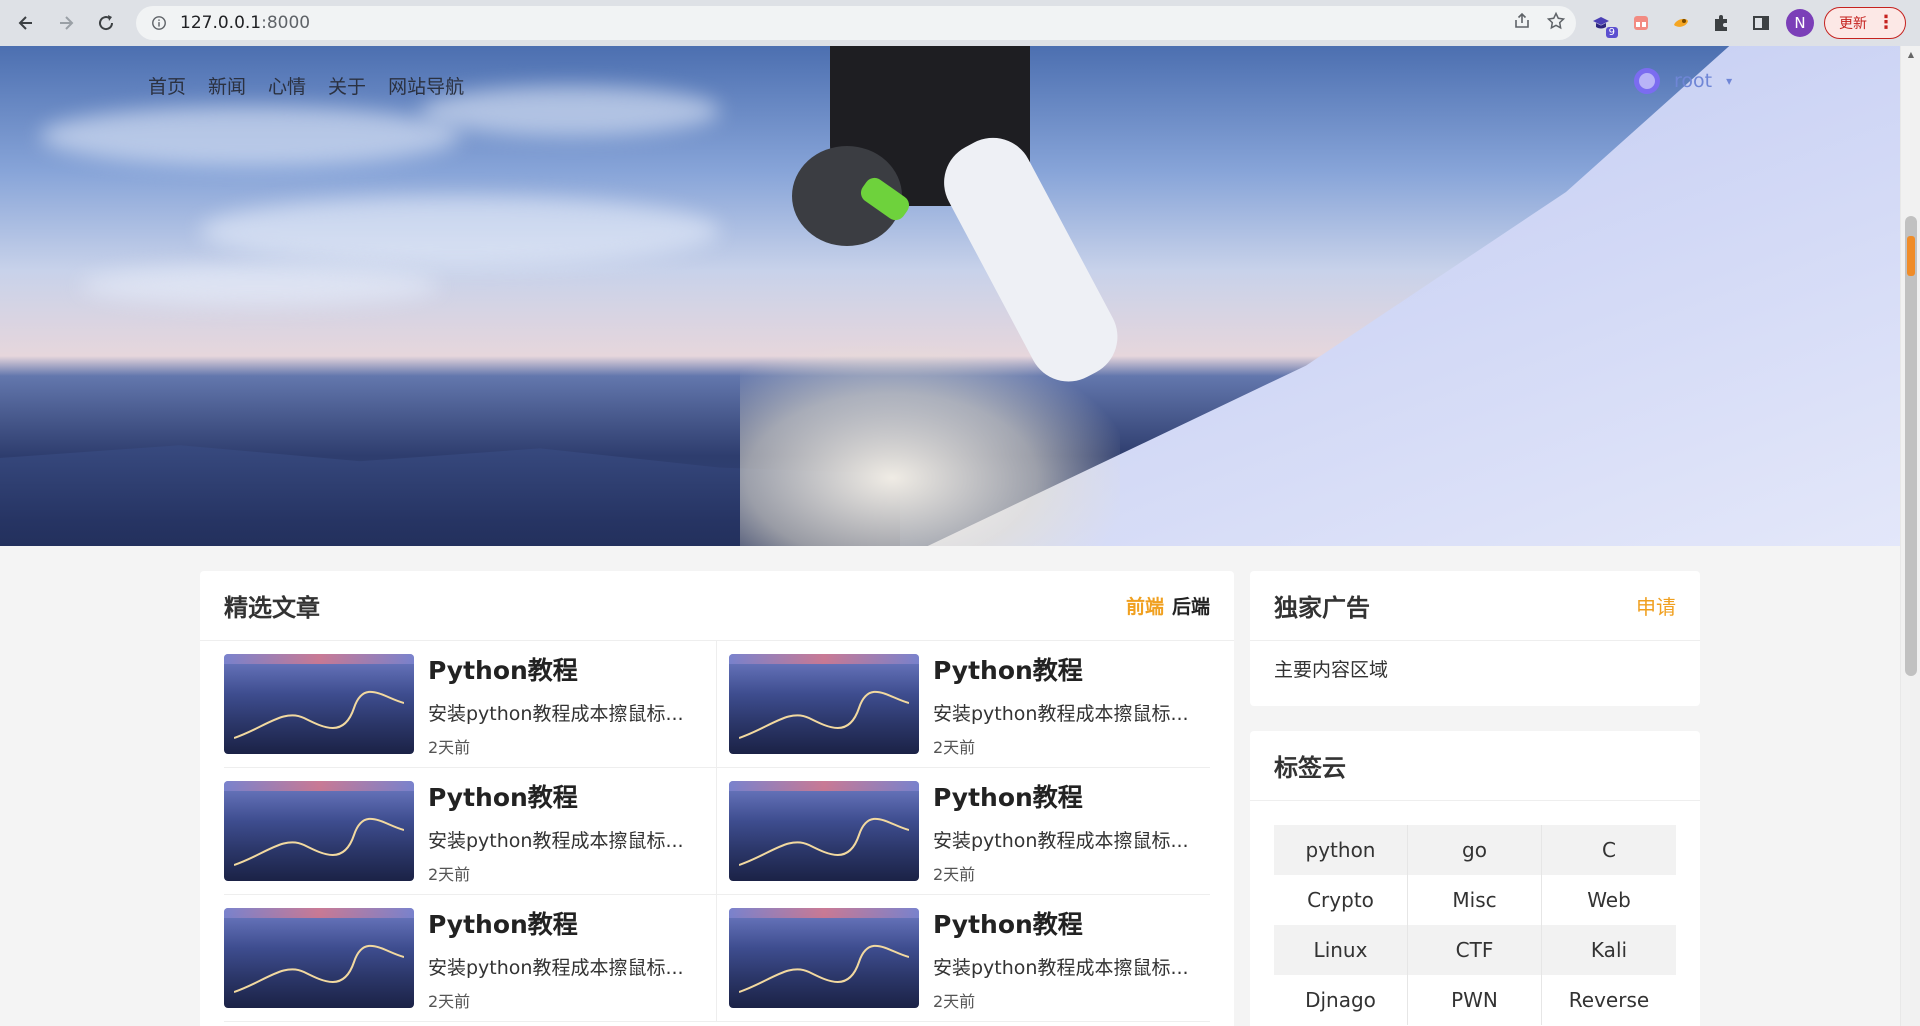 The width and height of the screenshot is (1920, 1026). I want to click on back-button, so click(26, 23).